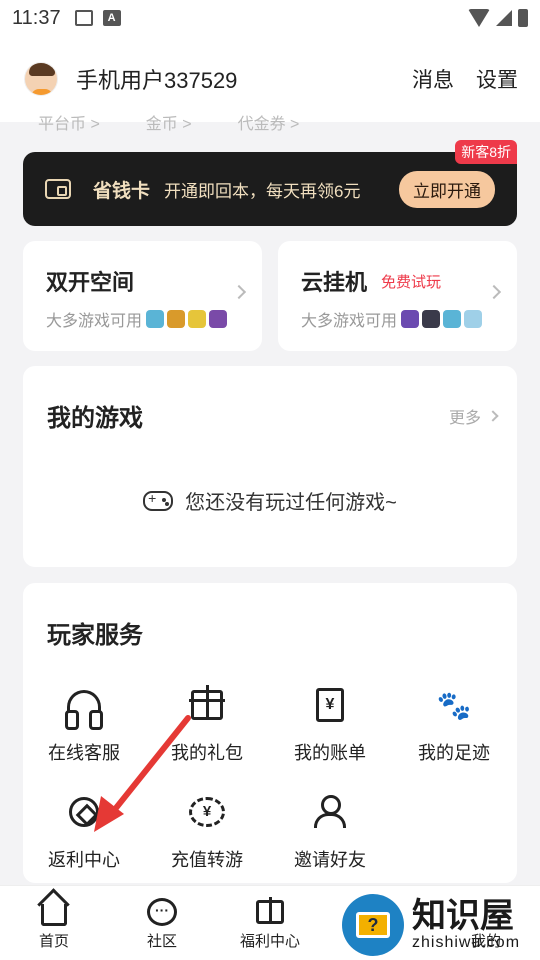  I want to click on more-label: 更多, so click(464, 418).